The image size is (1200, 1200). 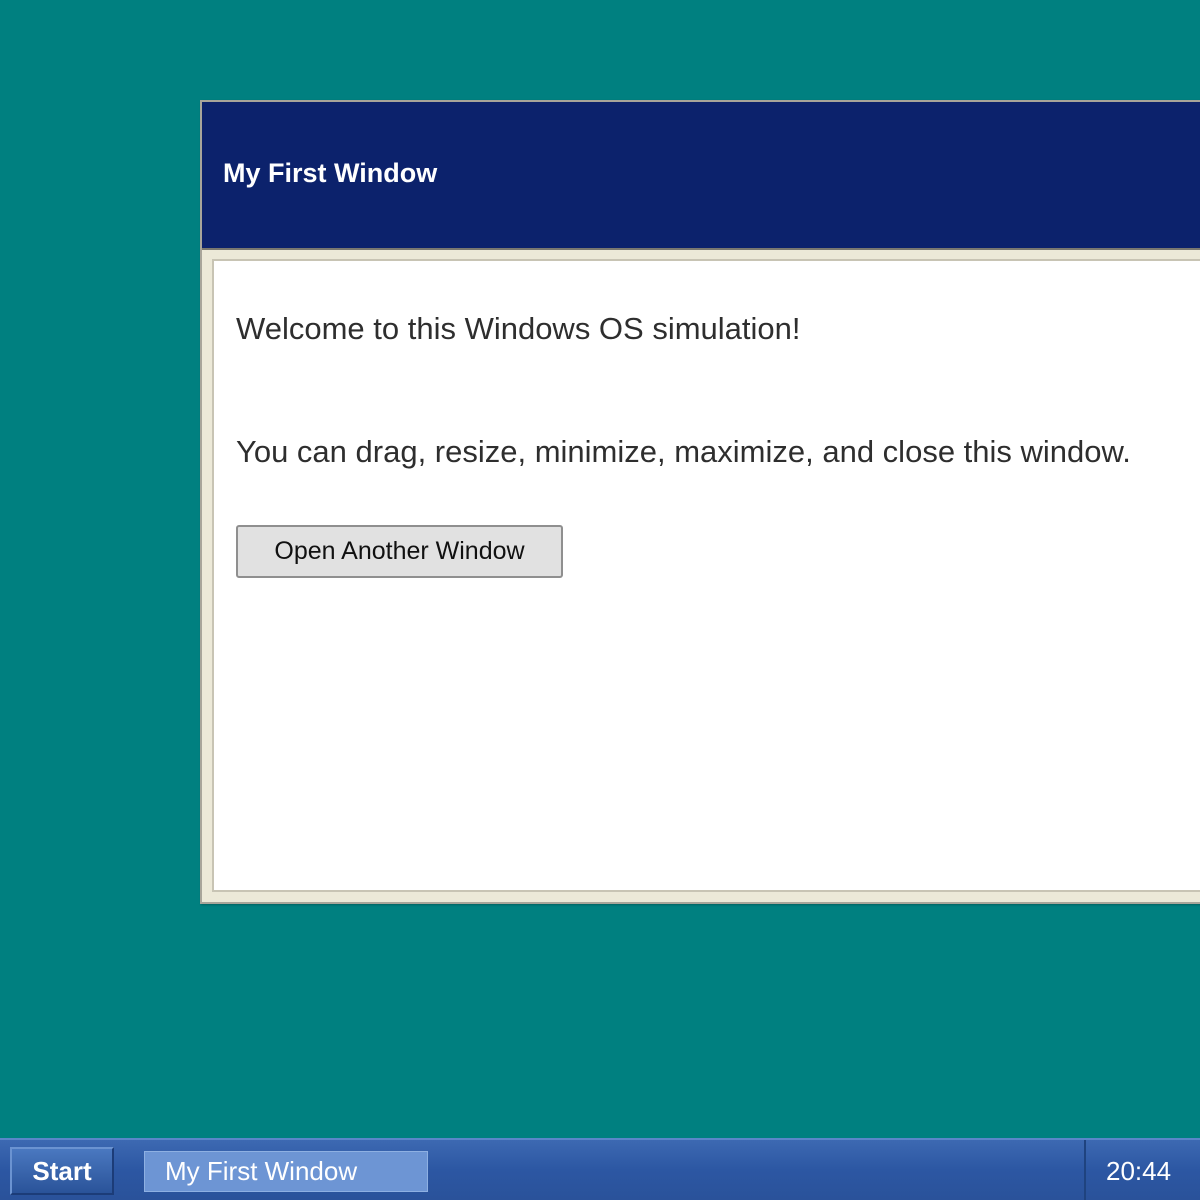 What do you see at coordinates (286, 1171) in the screenshot?
I see `taskbar-item-my-first-window: My First Window` at bounding box center [286, 1171].